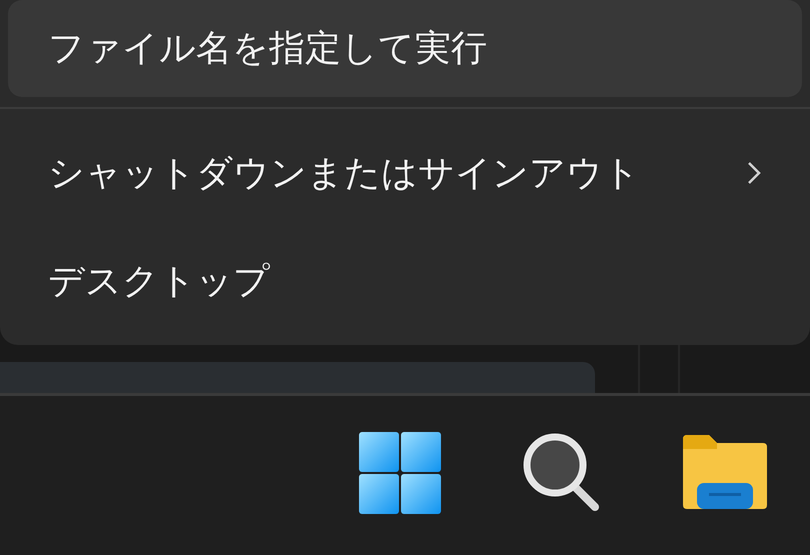  I want to click on windows-logo-icon, so click(400, 473).